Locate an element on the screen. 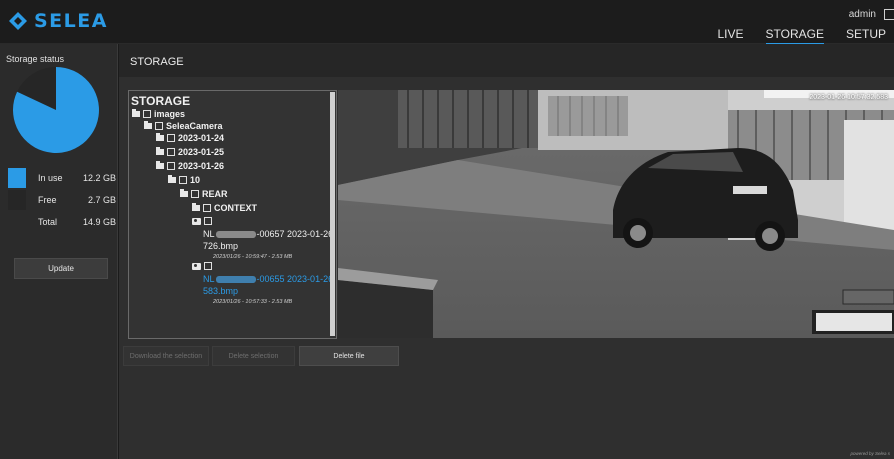 The image size is (894, 459). tree-scrollbar is located at coordinates (332, 214).